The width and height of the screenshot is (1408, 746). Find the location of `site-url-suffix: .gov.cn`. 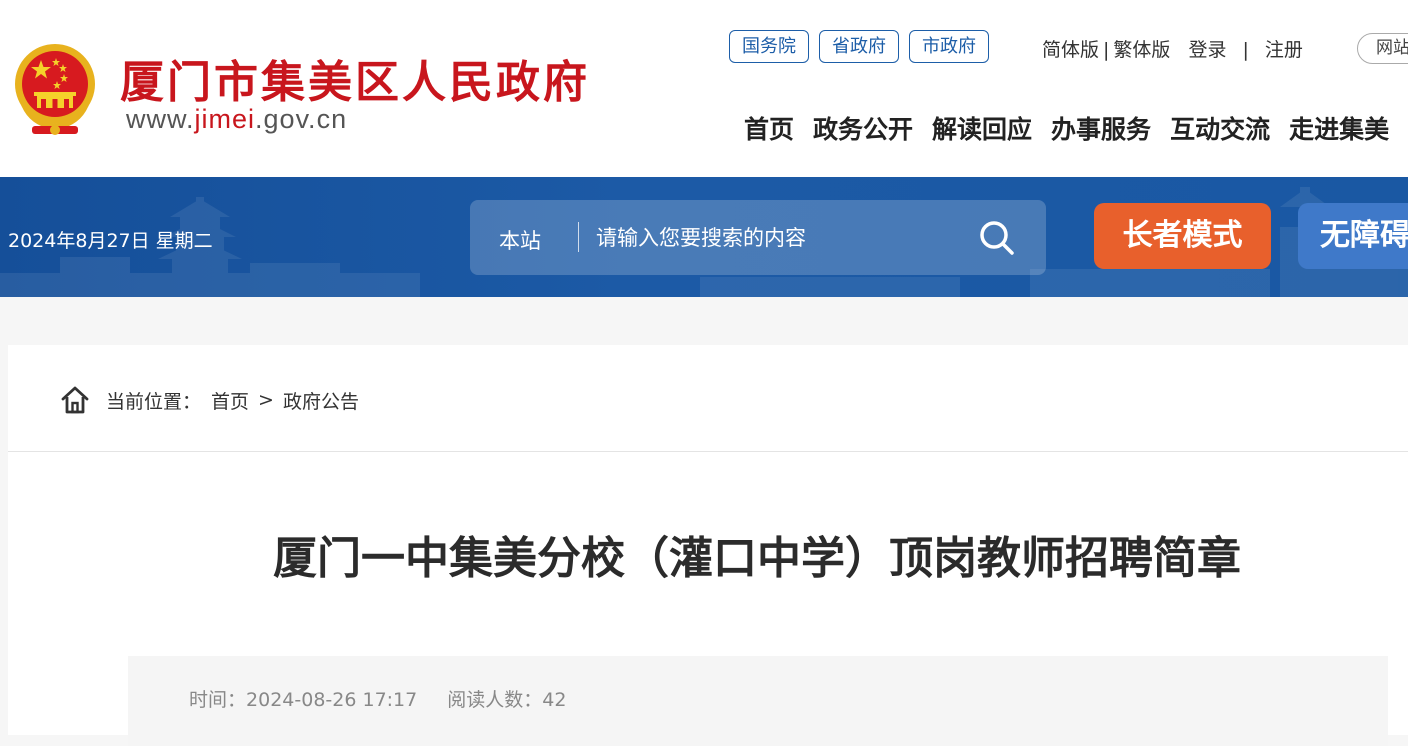

site-url-suffix: .gov.cn is located at coordinates (301, 119).